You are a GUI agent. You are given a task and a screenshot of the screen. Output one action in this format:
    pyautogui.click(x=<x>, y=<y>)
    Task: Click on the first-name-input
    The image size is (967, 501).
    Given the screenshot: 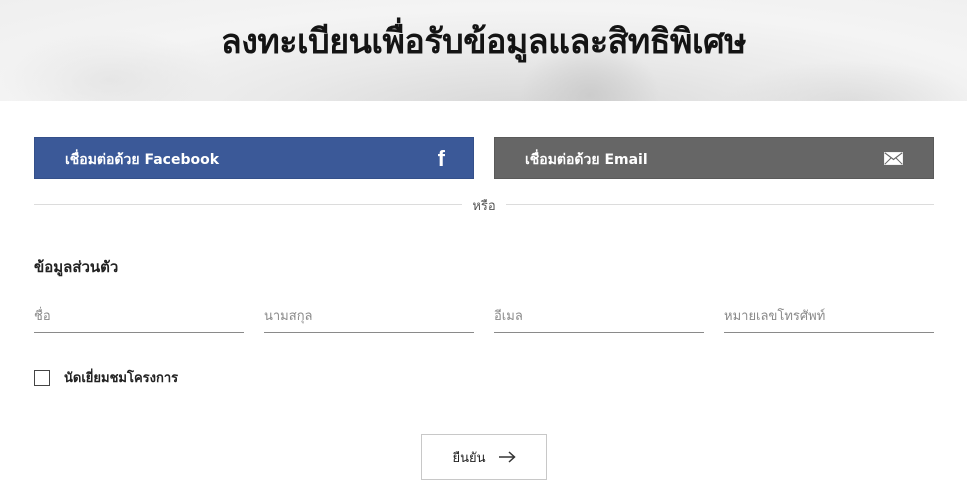 What is the action you would take?
    pyautogui.click(x=139, y=316)
    